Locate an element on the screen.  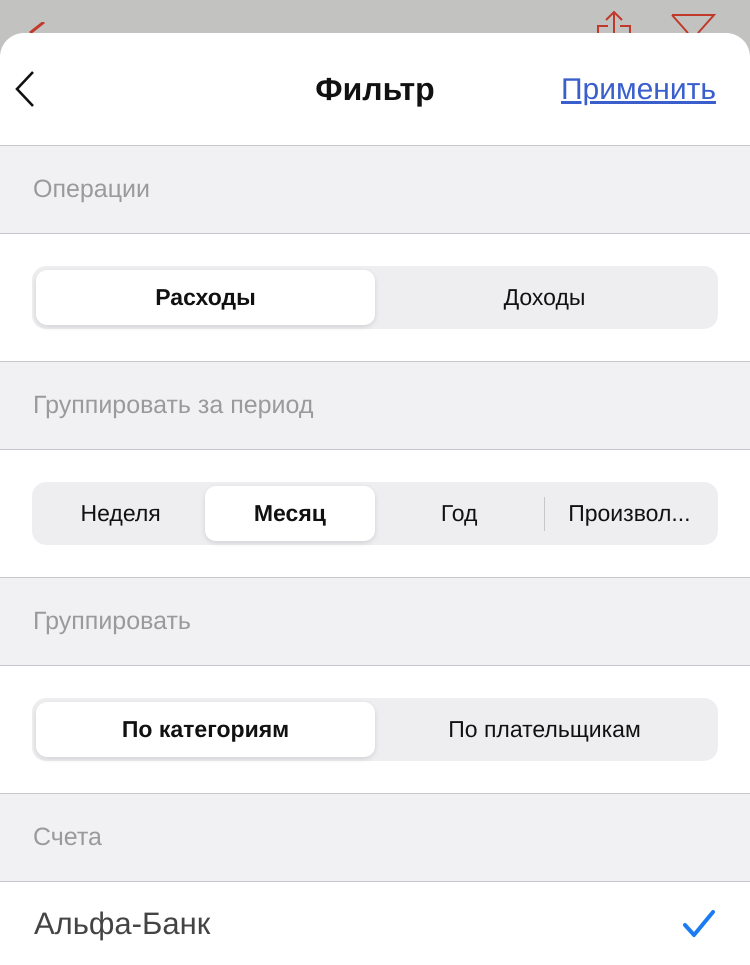
section-header: Группировать is located at coordinates (112, 621).